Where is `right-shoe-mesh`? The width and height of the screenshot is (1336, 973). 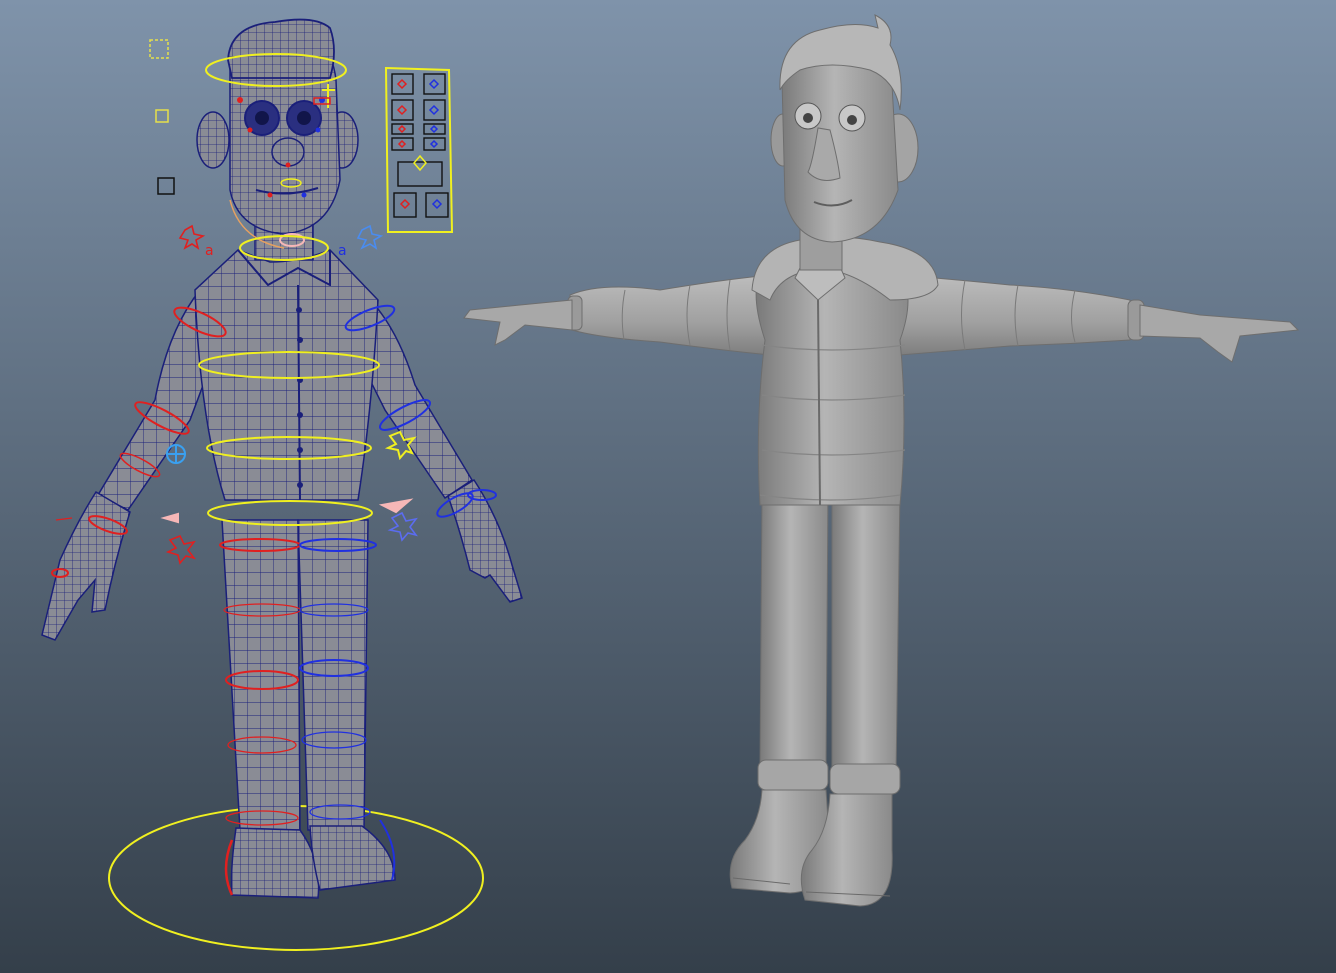
right-shoe-mesh is located at coordinates (352, 858).